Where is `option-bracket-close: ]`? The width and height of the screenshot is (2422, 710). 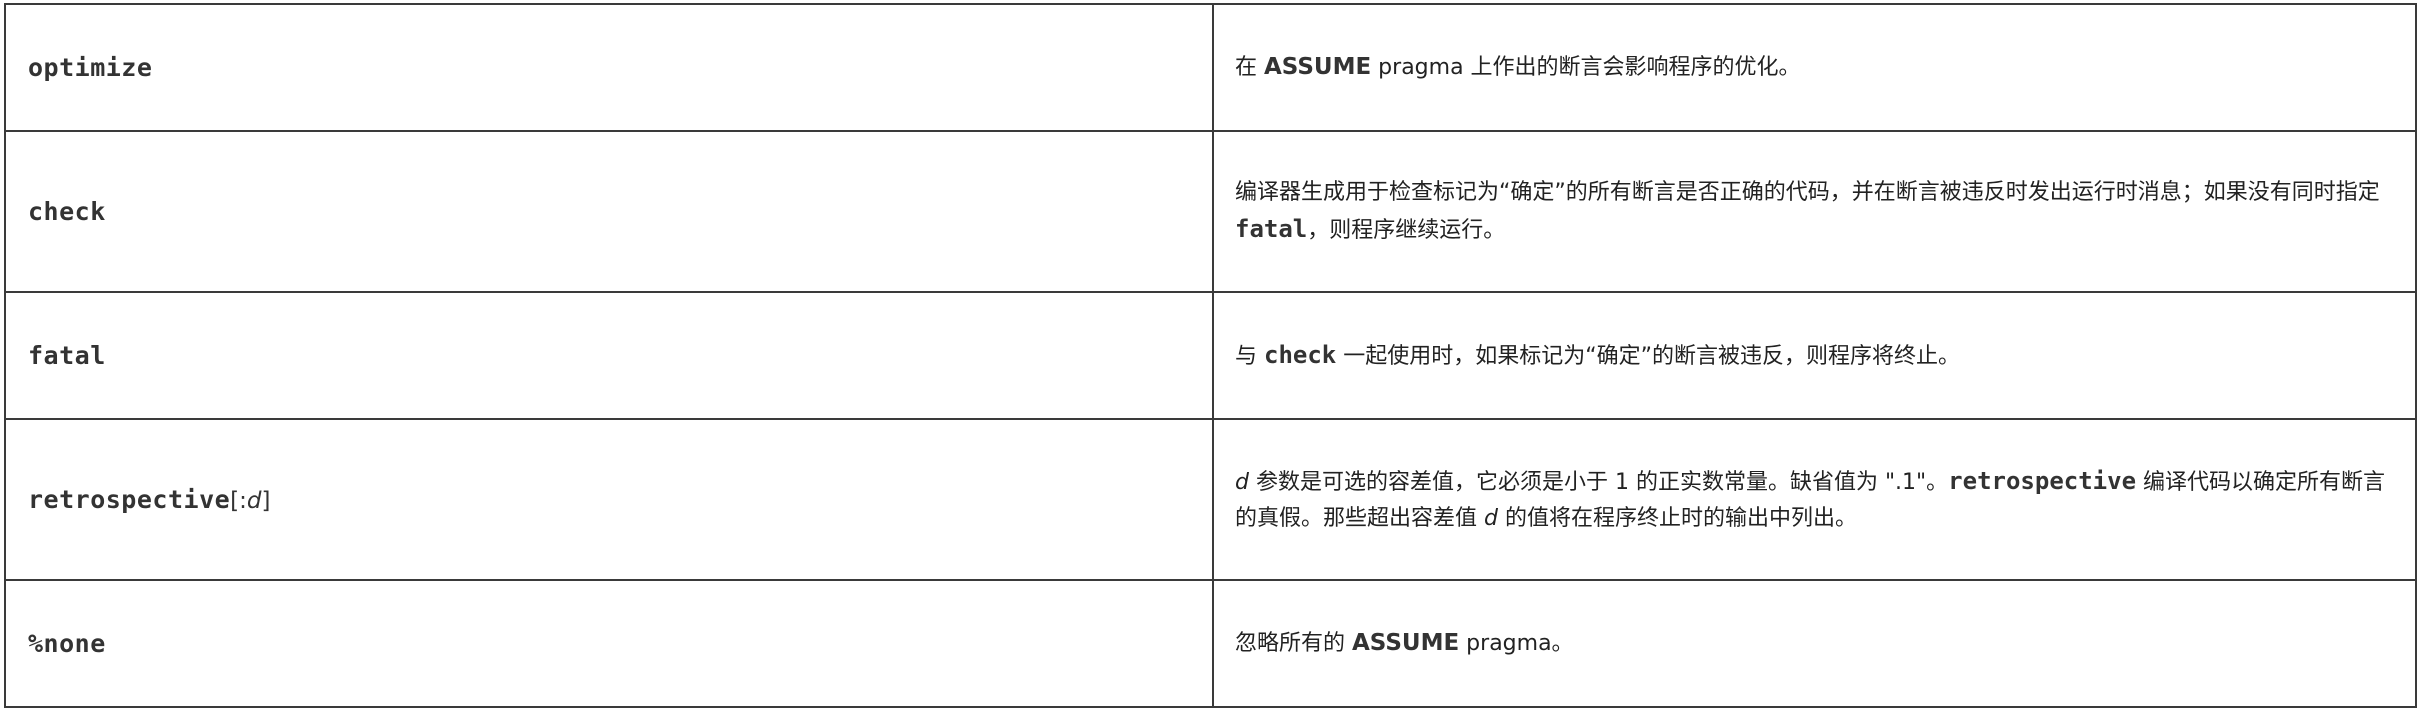 option-bracket-close: ] is located at coordinates (266, 501).